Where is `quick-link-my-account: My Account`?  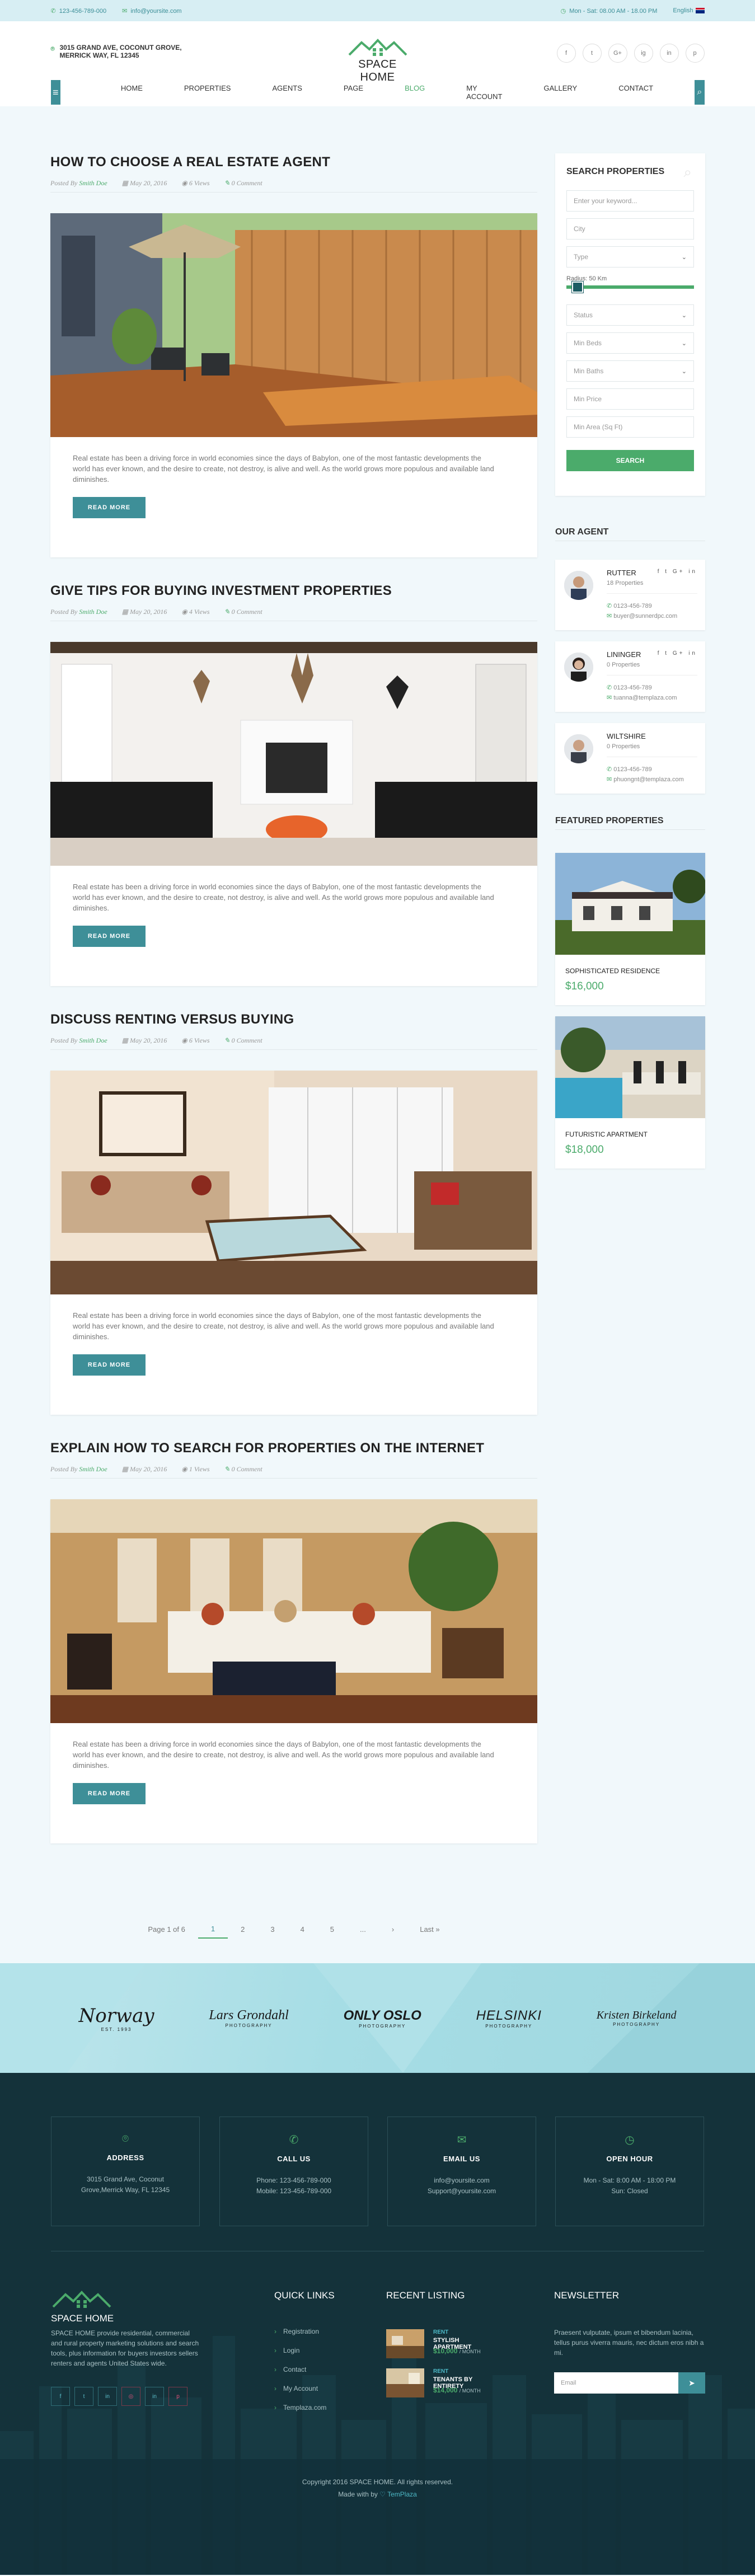 quick-link-my-account: My Account is located at coordinates (300, 2394).